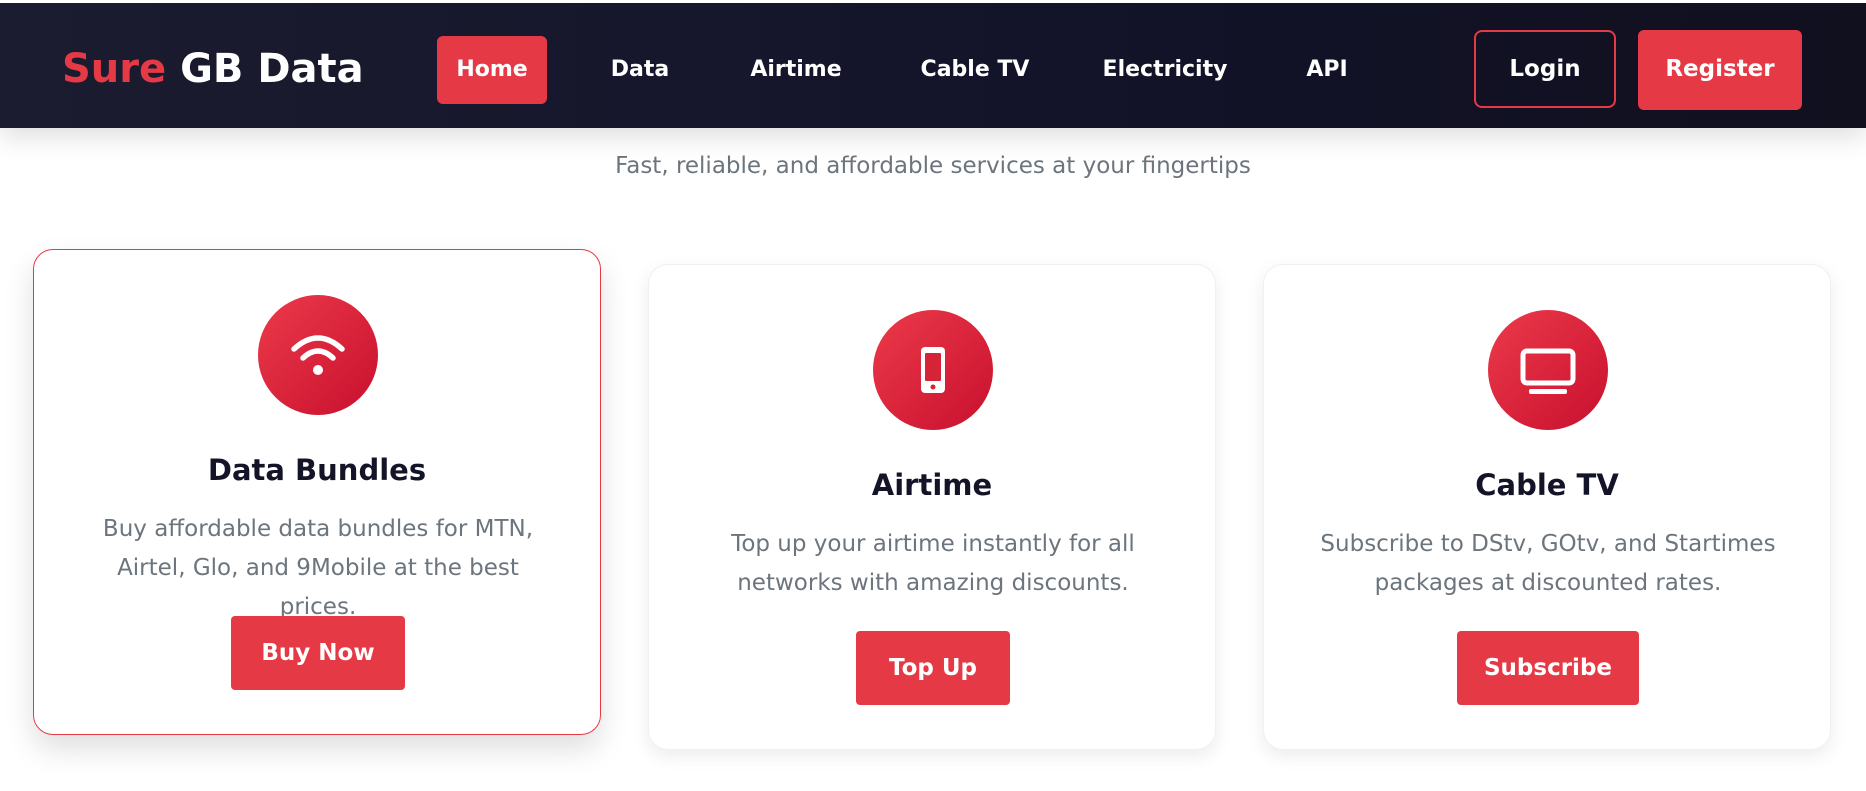 This screenshot has height=791, width=1866. Describe the element at coordinates (1720, 70) in the screenshot. I see `register-button: Register` at that location.